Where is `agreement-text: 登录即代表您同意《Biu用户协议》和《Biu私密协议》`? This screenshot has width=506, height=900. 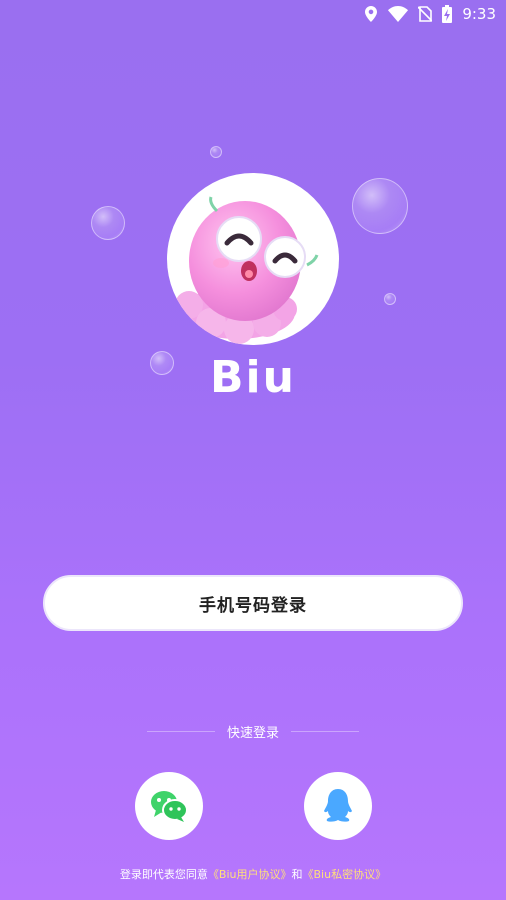
agreement-text: 登录即代表您同意《Biu用户协议》和《Biu私密协议》 is located at coordinates (253, 874).